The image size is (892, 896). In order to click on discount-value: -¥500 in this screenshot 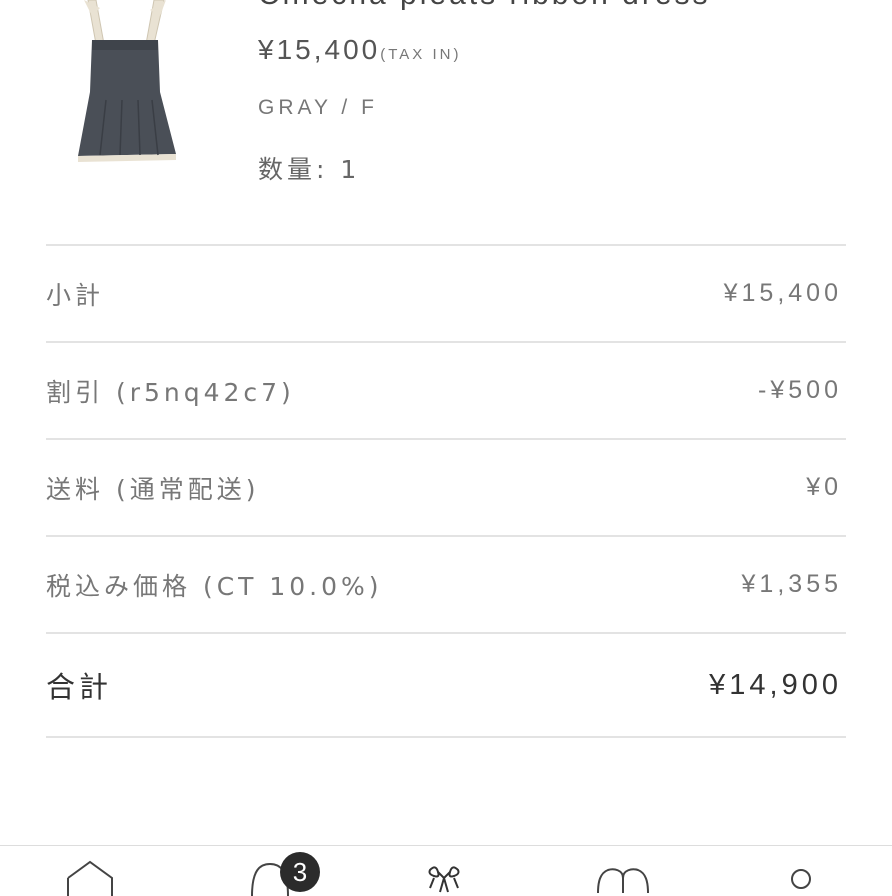, I will do `click(800, 390)`.